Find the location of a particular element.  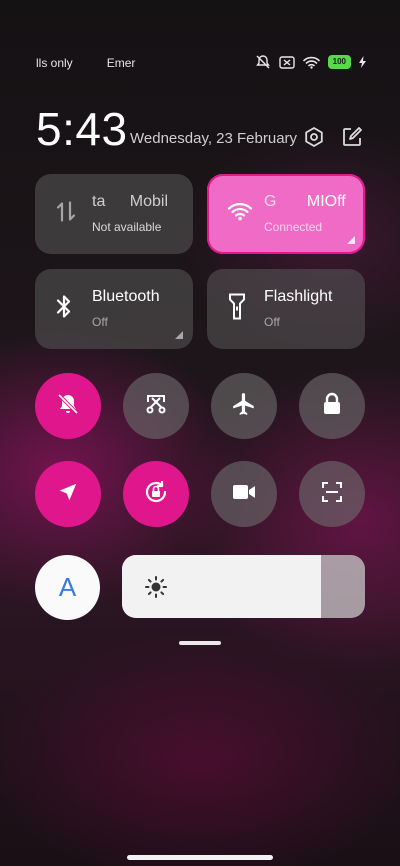

panel-drag-handle is located at coordinates (200, 643).